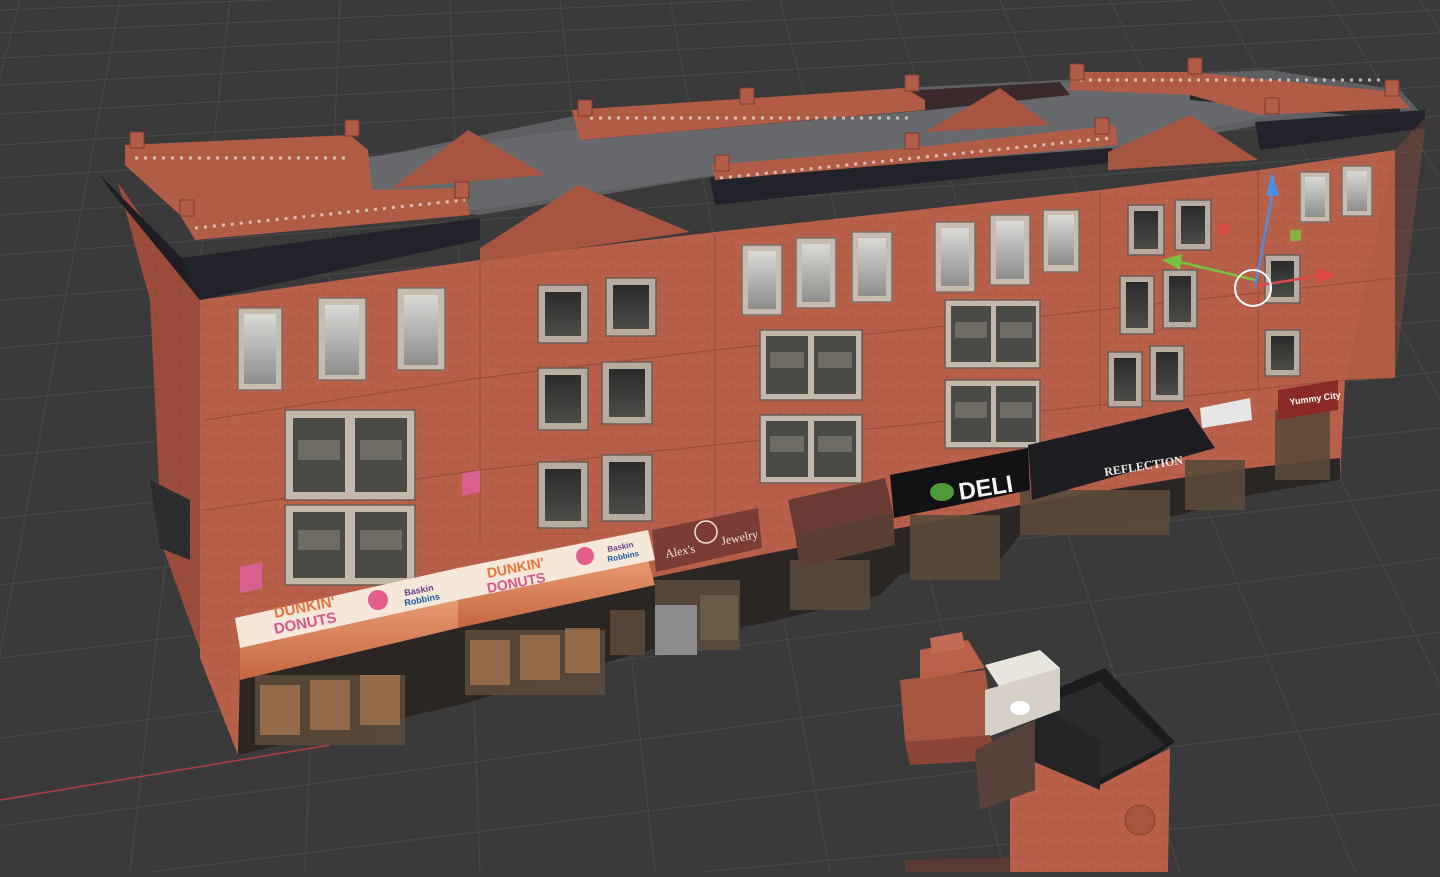  Describe the element at coordinates (1037, 752) in the screenshot. I see `secondary-object` at that location.